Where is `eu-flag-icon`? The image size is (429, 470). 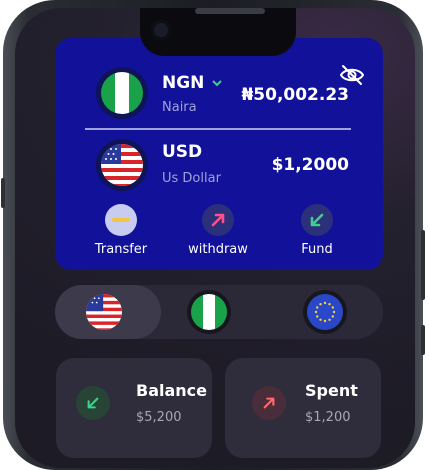 eu-flag-icon is located at coordinates (325, 312).